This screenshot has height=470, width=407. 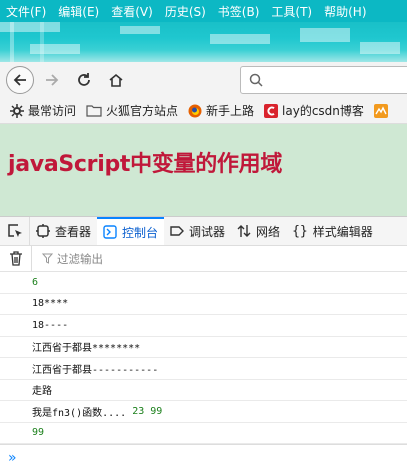 I want to click on home-icon, so click(x=116, y=80).